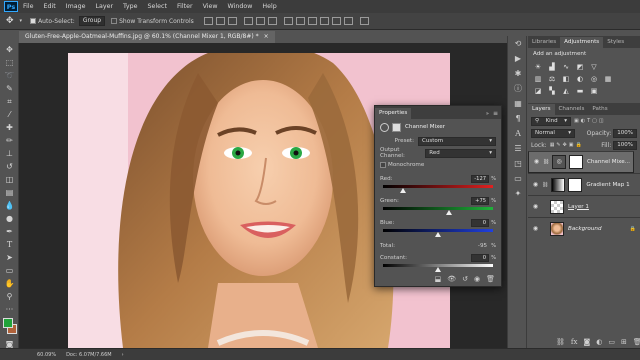  What do you see at coordinates (364, 21) in the screenshot?
I see `auto-align-icon` at bounding box center [364, 21].